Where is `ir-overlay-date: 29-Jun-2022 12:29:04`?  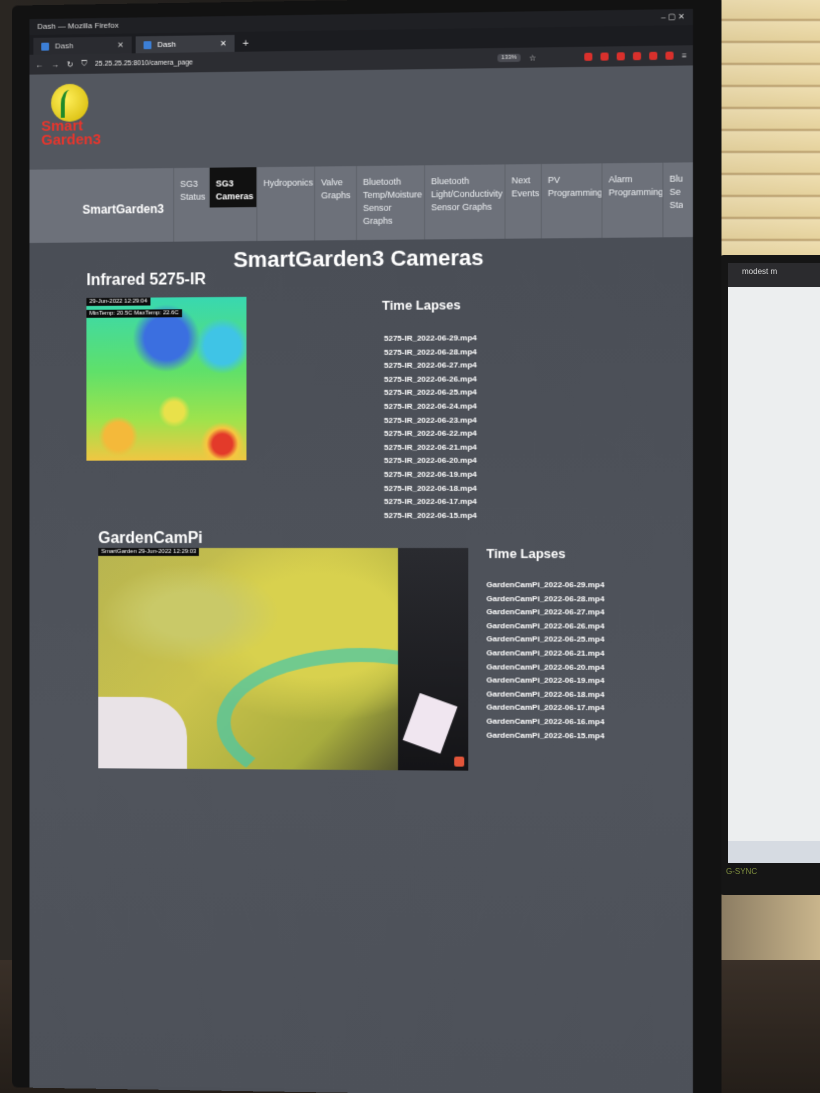
ir-overlay-date: 29-Jun-2022 12:29:04 is located at coordinates (118, 301).